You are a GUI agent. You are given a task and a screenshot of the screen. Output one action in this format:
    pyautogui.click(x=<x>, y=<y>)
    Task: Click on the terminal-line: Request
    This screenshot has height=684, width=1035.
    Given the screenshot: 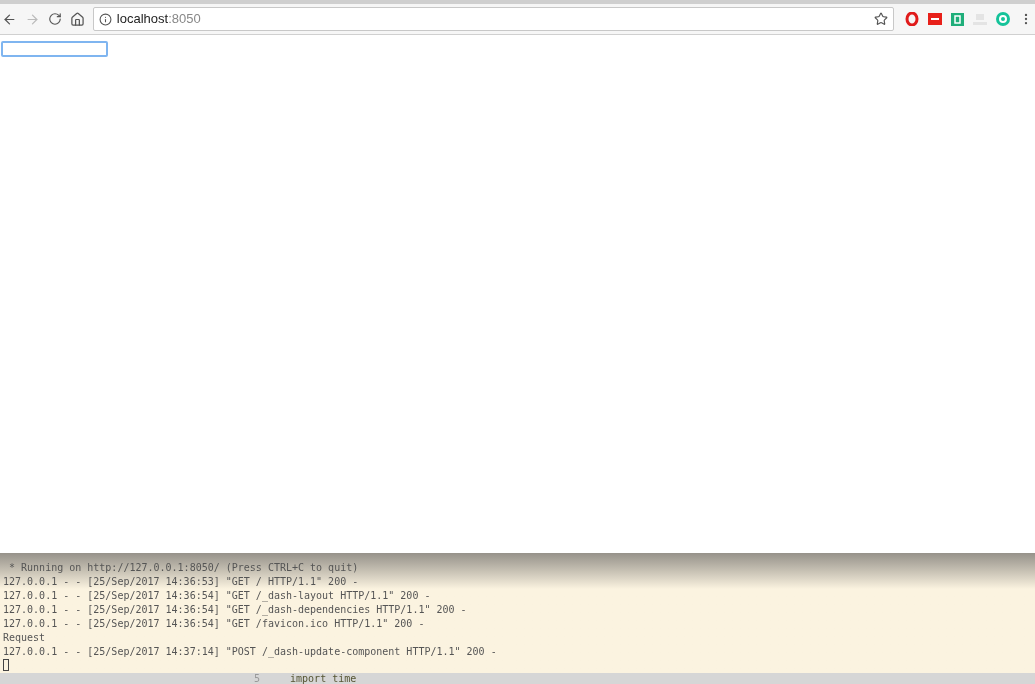 What is the action you would take?
    pyautogui.click(x=25, y=638)
    